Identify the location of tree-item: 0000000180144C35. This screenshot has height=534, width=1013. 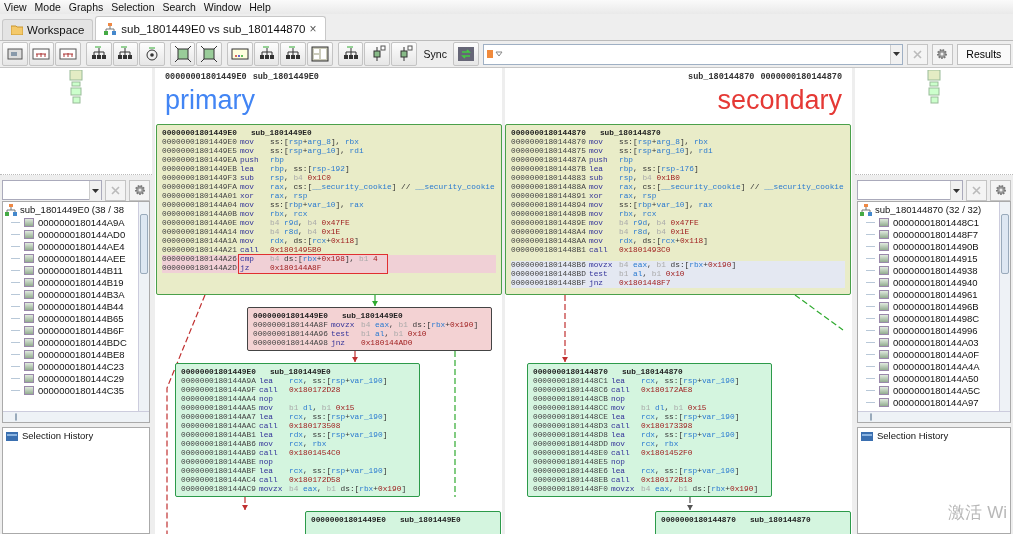
(81, 390).